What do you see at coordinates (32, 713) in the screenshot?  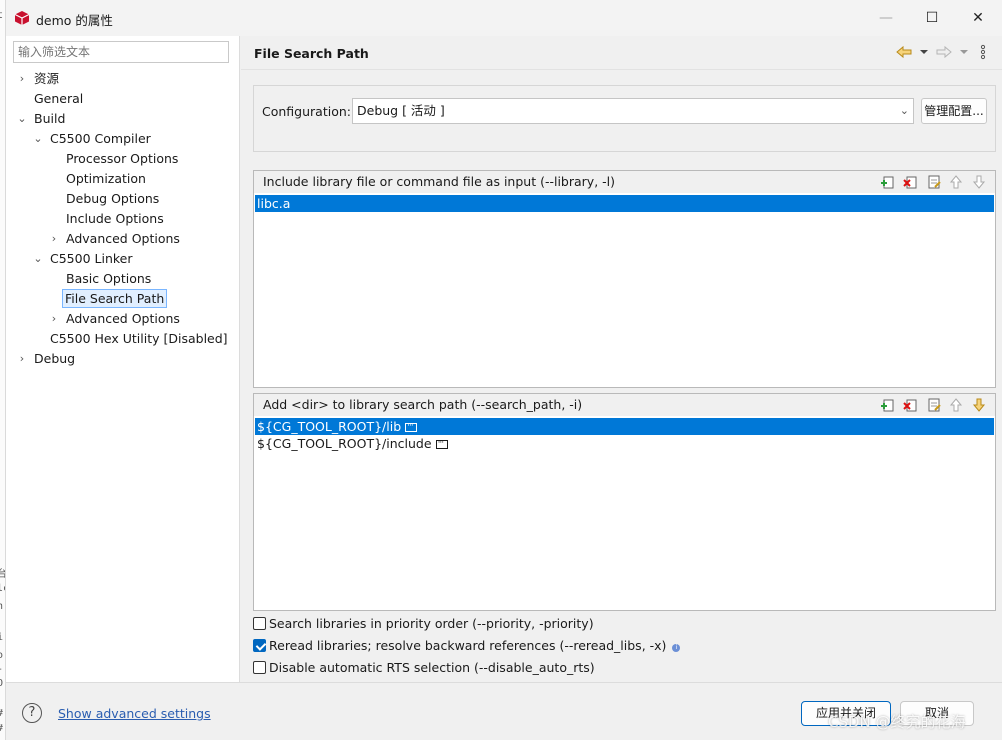 I see `help-icon: ?` at bounding box center [32, 713].